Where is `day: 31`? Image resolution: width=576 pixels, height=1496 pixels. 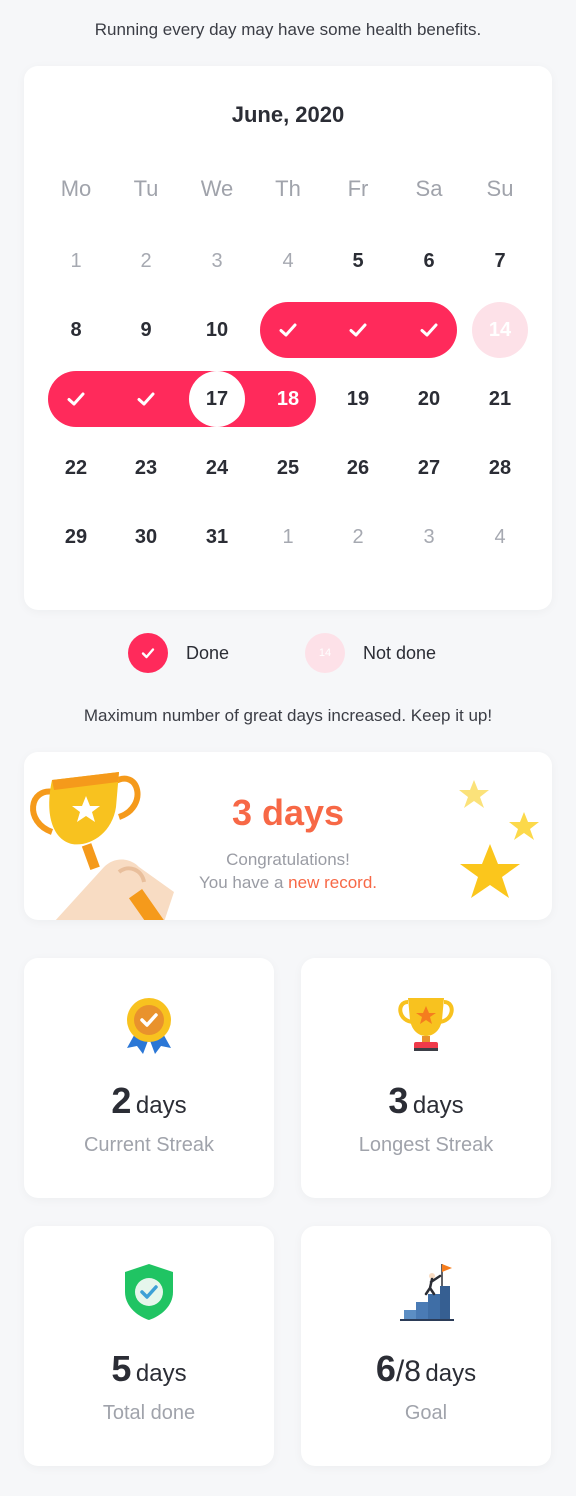 day: 31 is located at coordinates (217, 537).